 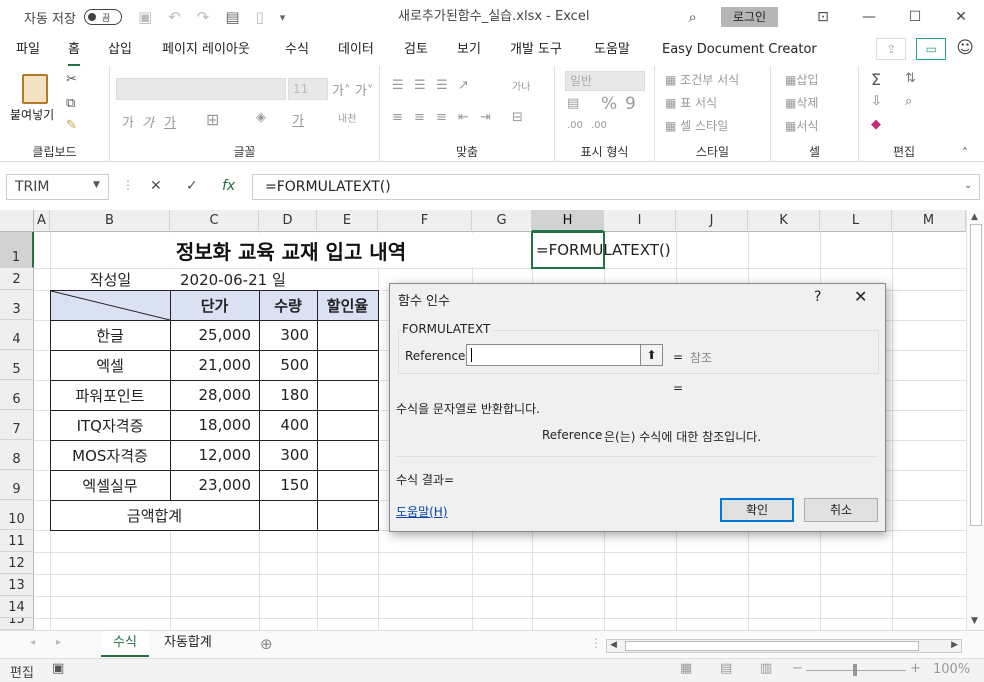 What do you see at coordinates (931, 49) in the screenshot?
I see `comment-icon: ▭` at bounding box center [931, 49].